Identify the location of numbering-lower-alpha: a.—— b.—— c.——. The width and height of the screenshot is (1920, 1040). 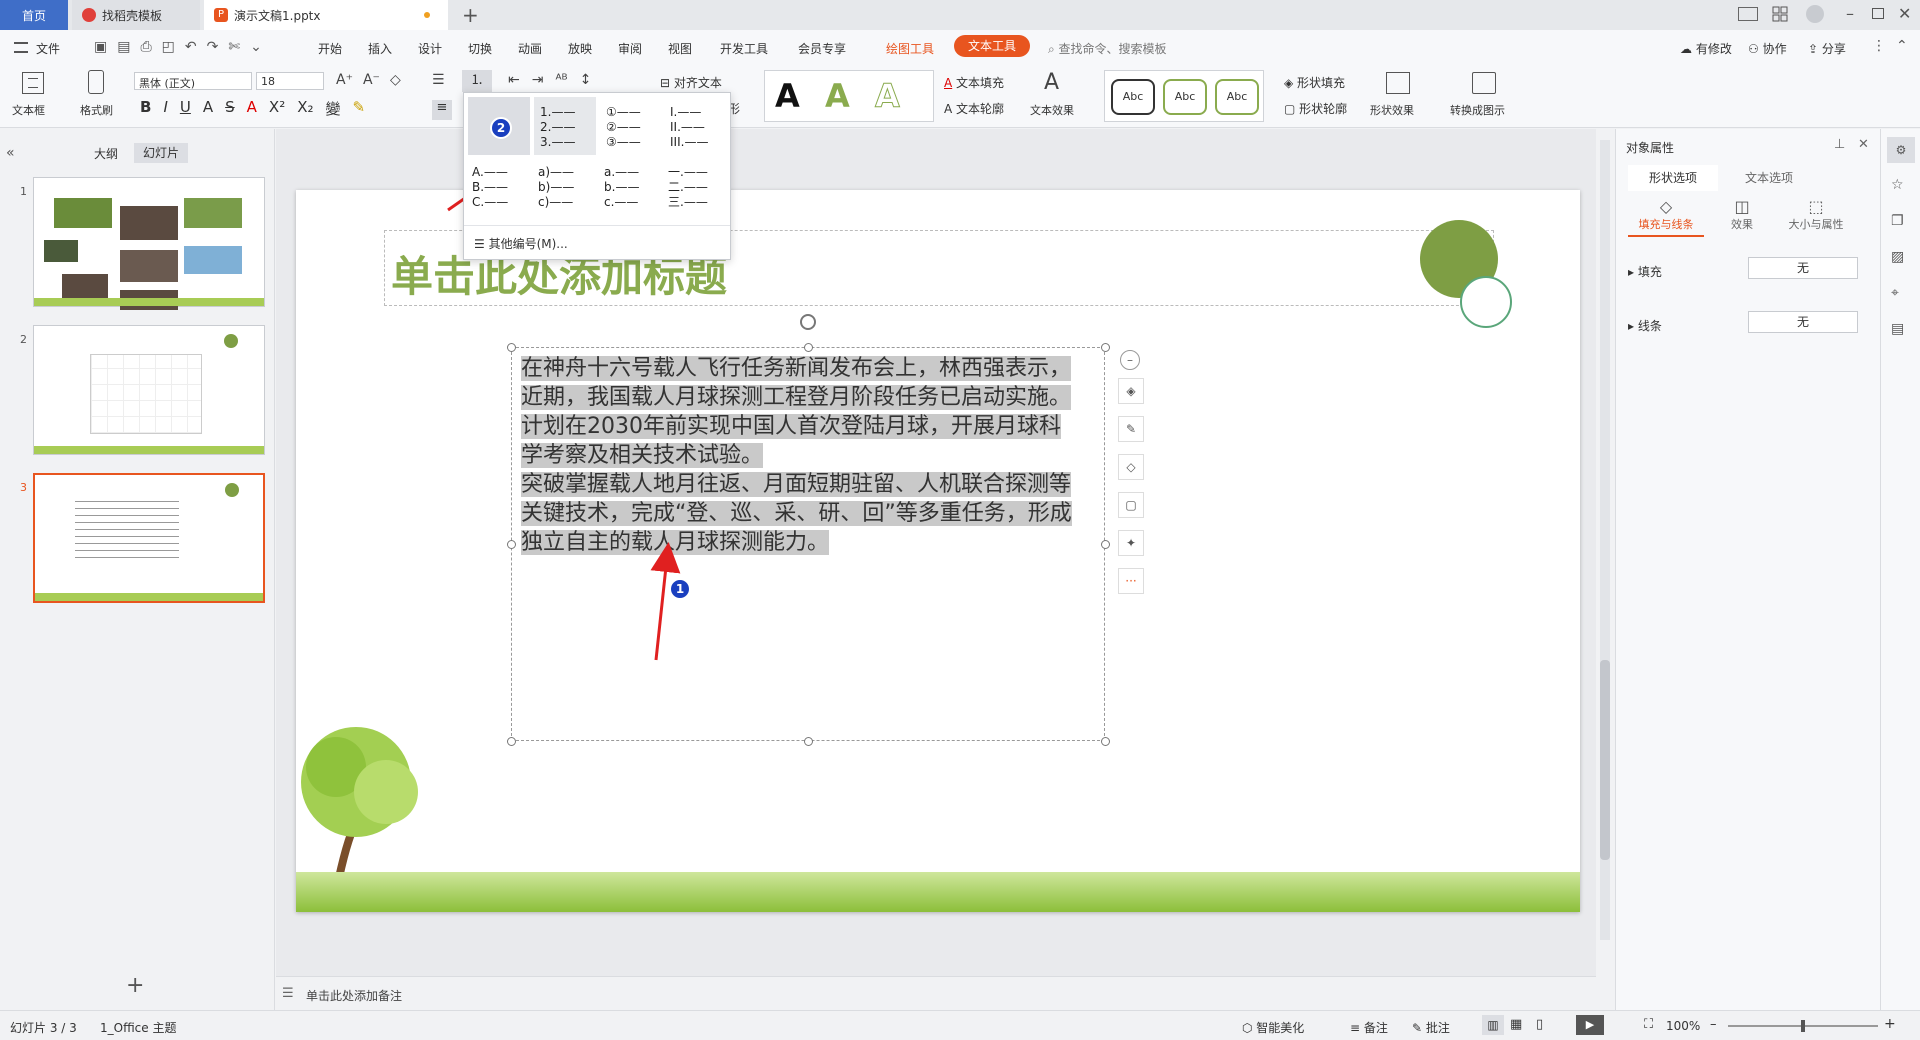
(631, 186).